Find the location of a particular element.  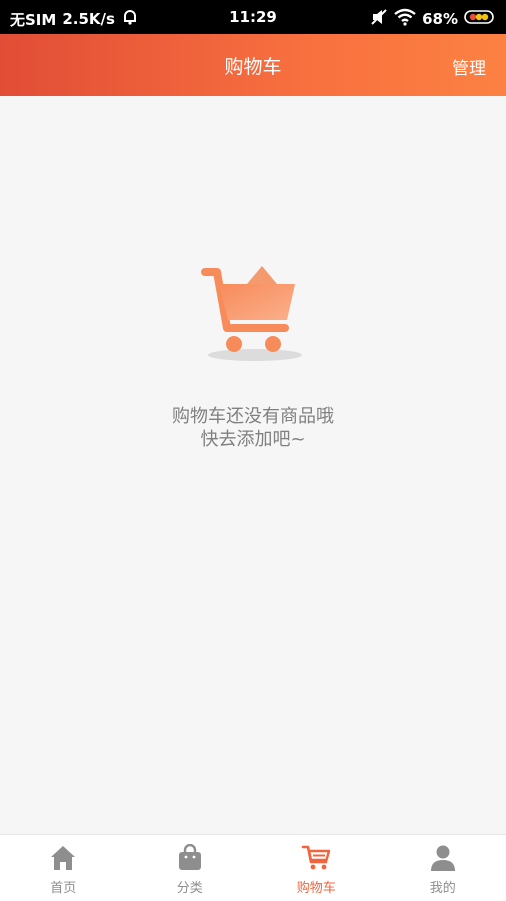

page-title: 购物车 is located at coordinates (253, 65).